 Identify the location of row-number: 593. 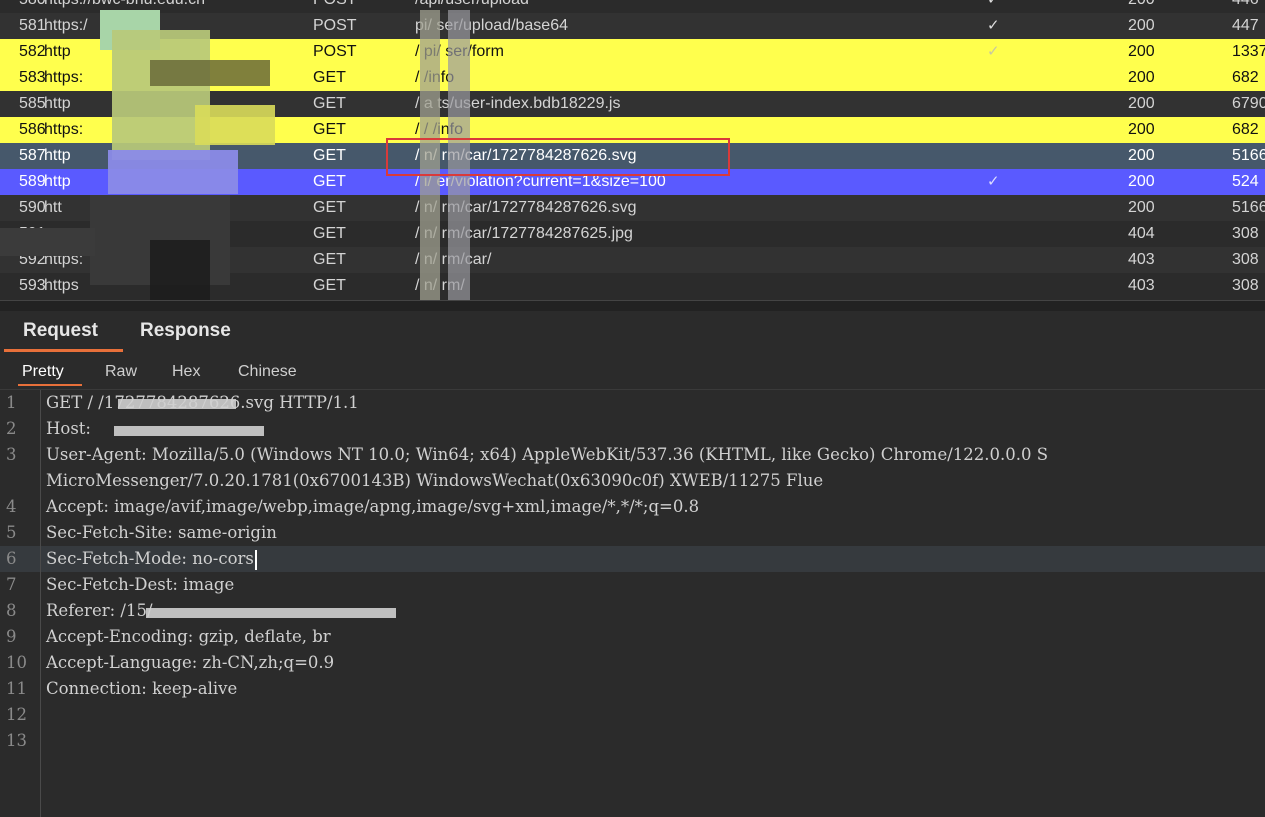
(32, 285).